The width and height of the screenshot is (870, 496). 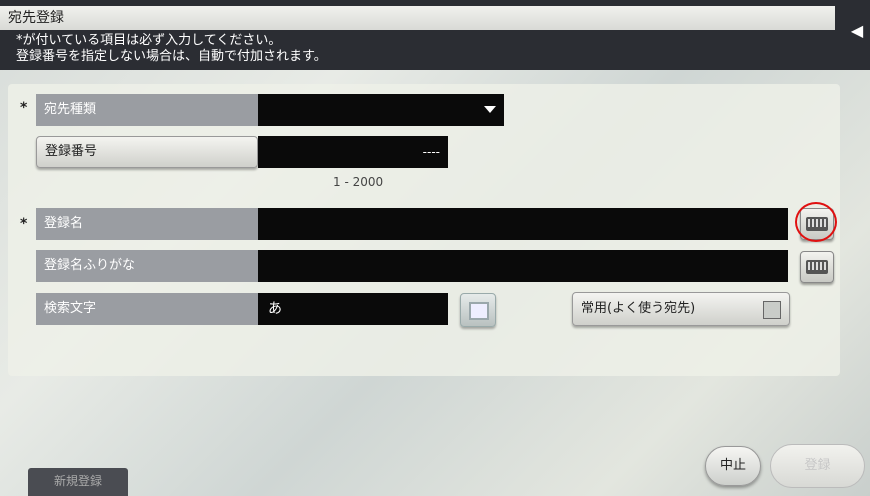 I want to click on furigana-keyboard-button, so click(x=817, y=267).